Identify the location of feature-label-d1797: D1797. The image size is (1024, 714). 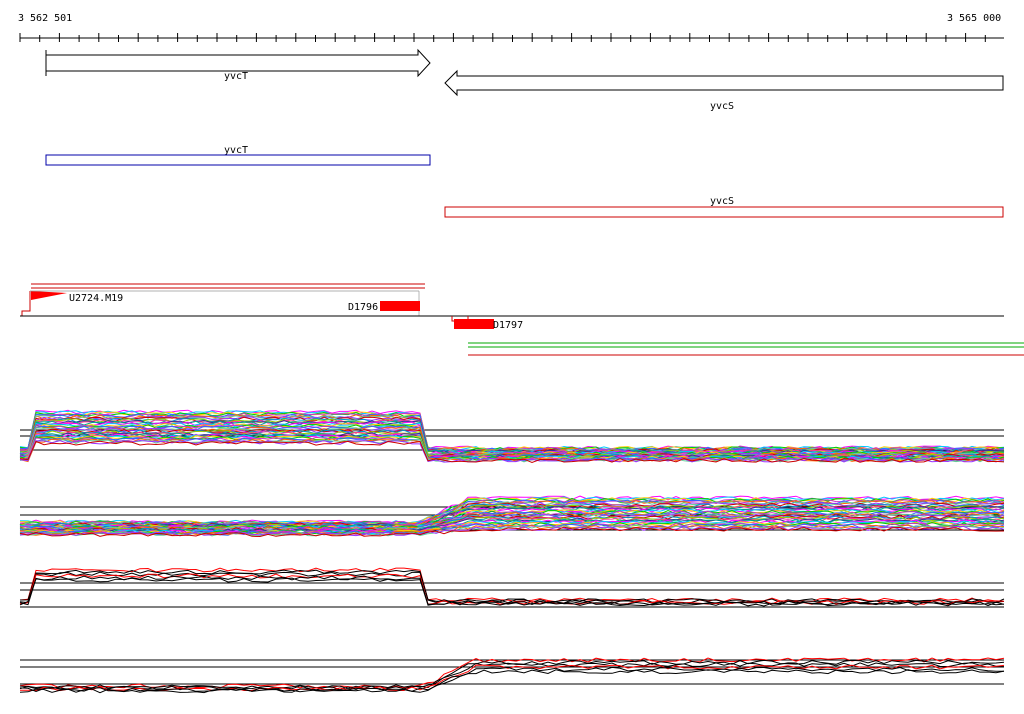
(508, 325).